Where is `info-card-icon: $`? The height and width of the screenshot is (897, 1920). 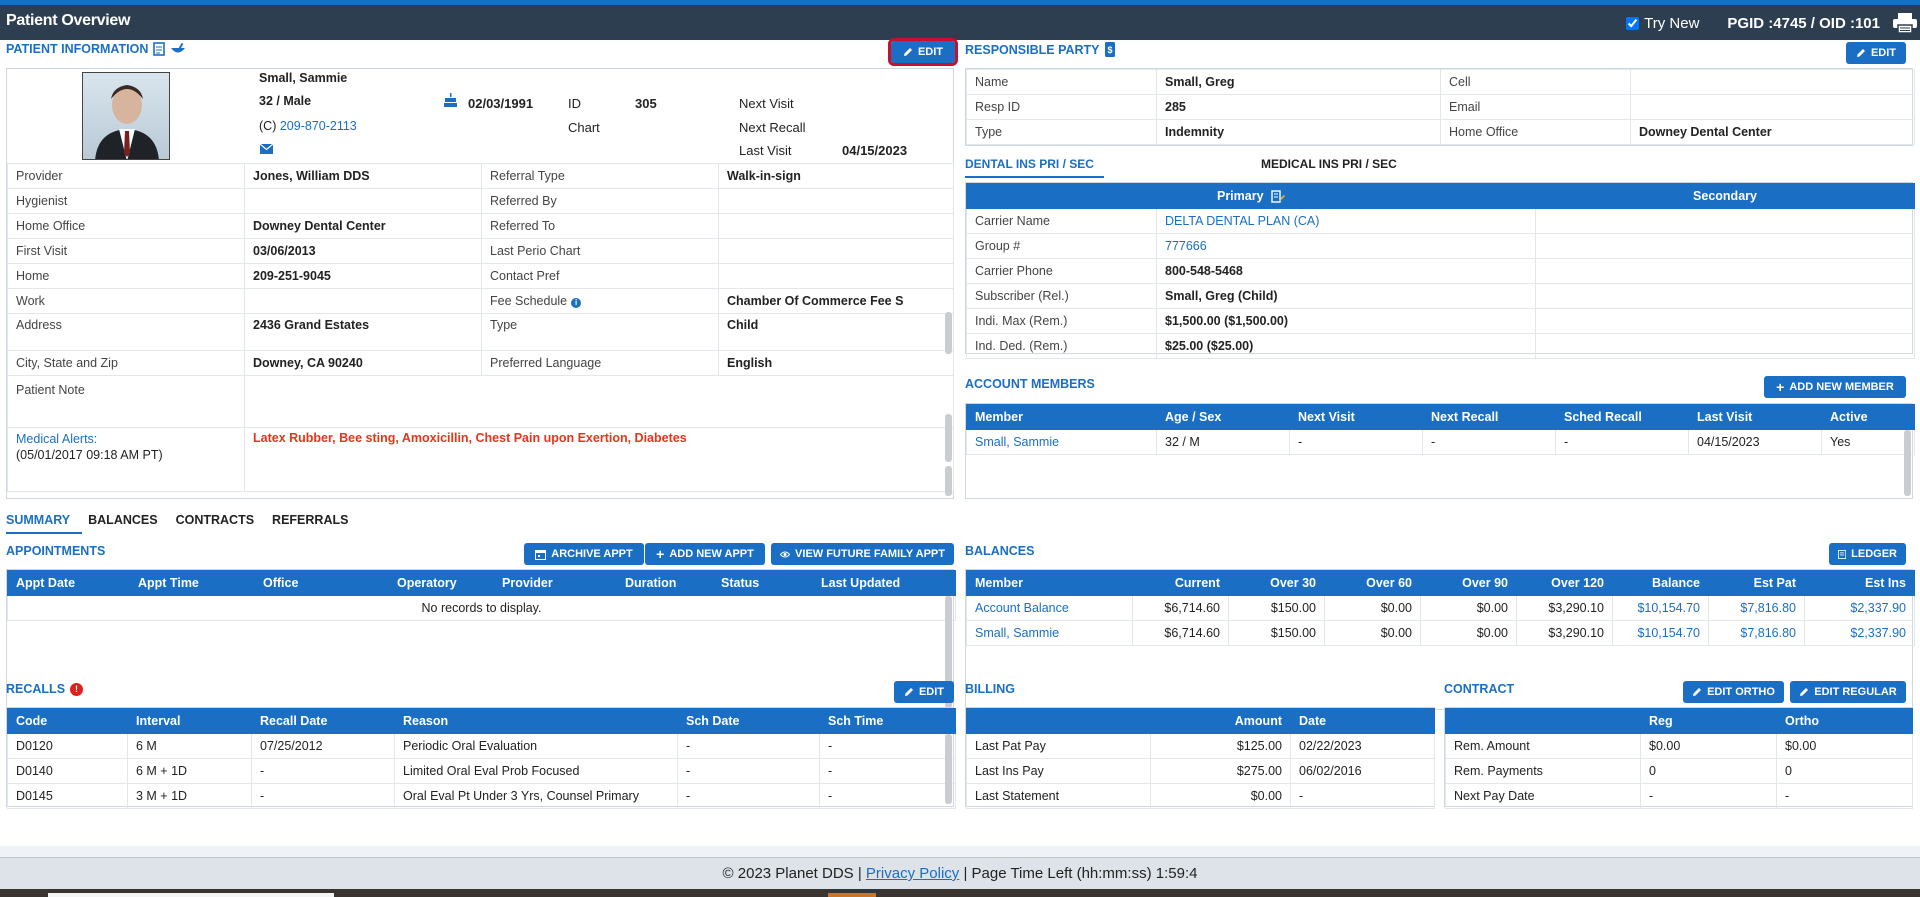
info-card-icon: $ is located at coordinates (1109, 49).